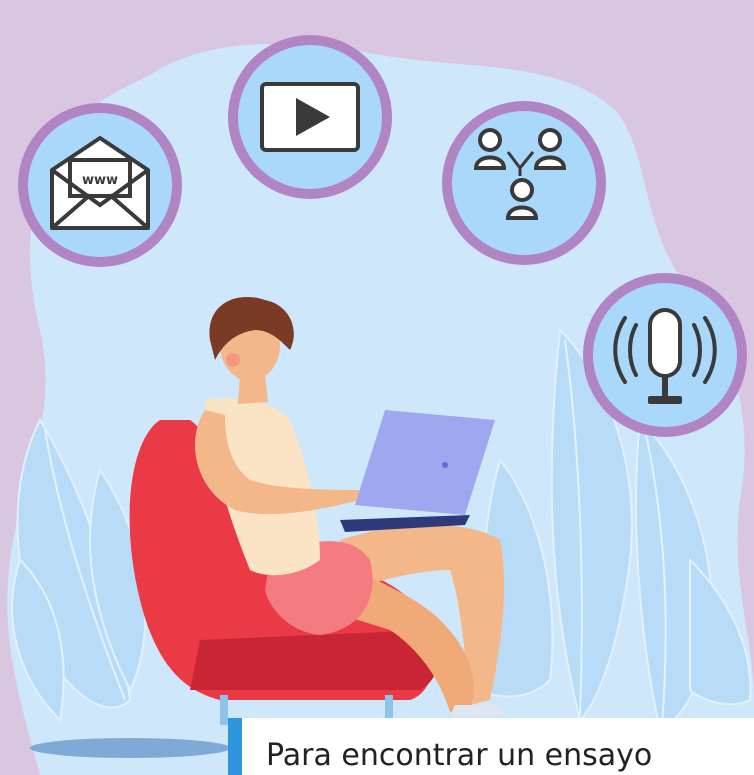 This screenshot has width=754, height=775. What do you see at coordinates (130, 748) in the screenshot?
I see `floor-shadow` at bounding box center [130, 748].